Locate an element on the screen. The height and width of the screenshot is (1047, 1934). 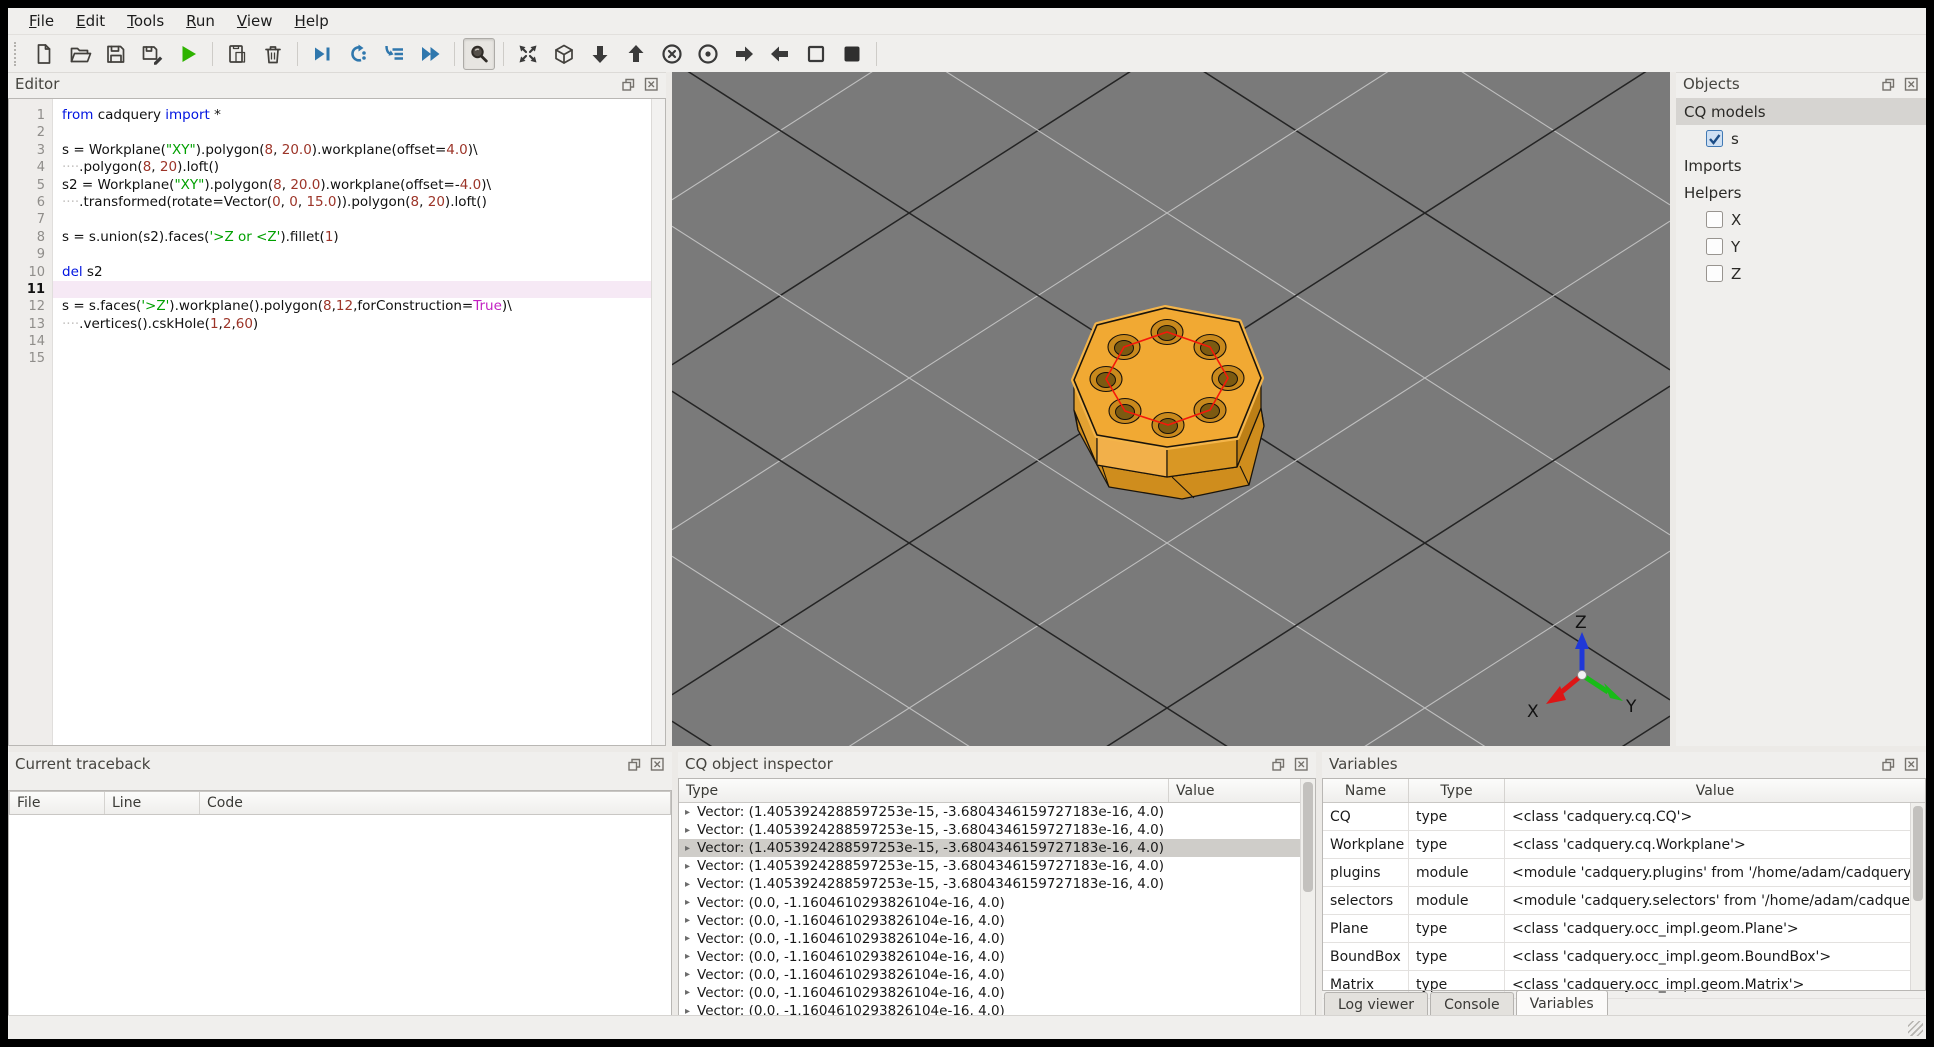
step-over-icon is located at coordinates (358, 54).